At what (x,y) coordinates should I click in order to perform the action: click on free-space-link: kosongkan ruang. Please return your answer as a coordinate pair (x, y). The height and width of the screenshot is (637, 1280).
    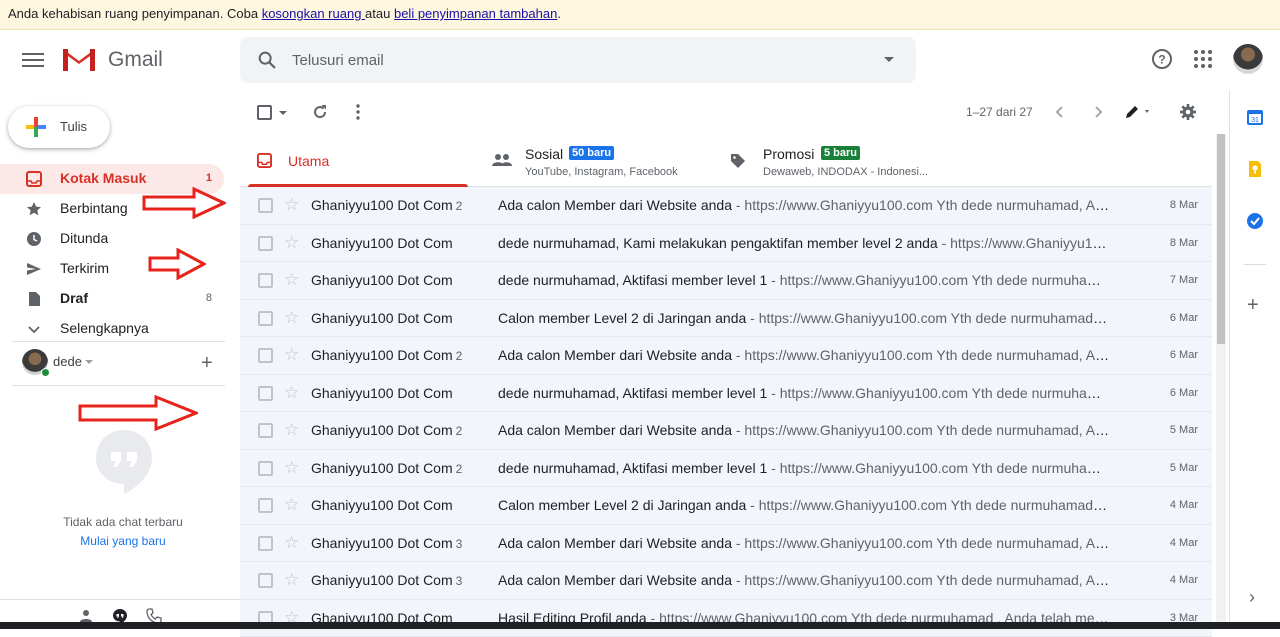
    Looking at the image, I should click on (313, 13).